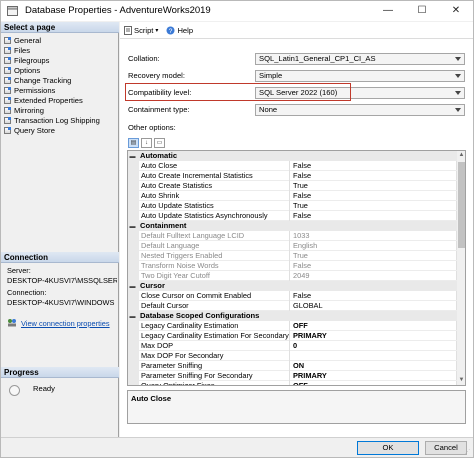  Describe the element at coordinates (60, 100) in the screenshot. I see `page-item-extended-properties: Extended Properties` at that location.